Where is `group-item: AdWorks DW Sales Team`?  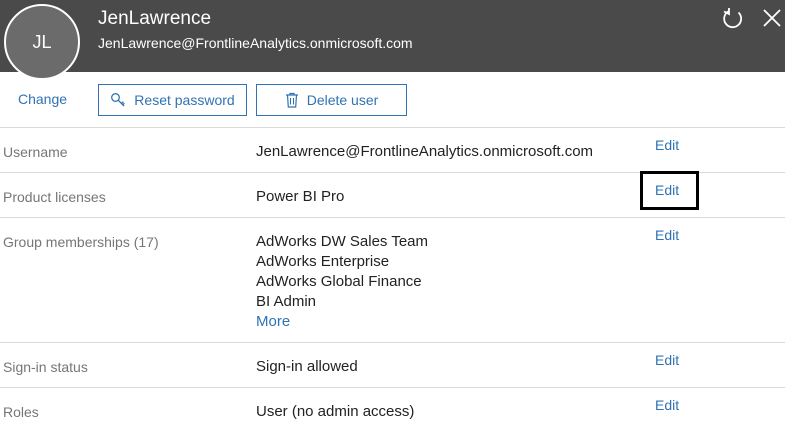 group-item: AdWorks DW Sales Team is located at coordinates (342, 241).